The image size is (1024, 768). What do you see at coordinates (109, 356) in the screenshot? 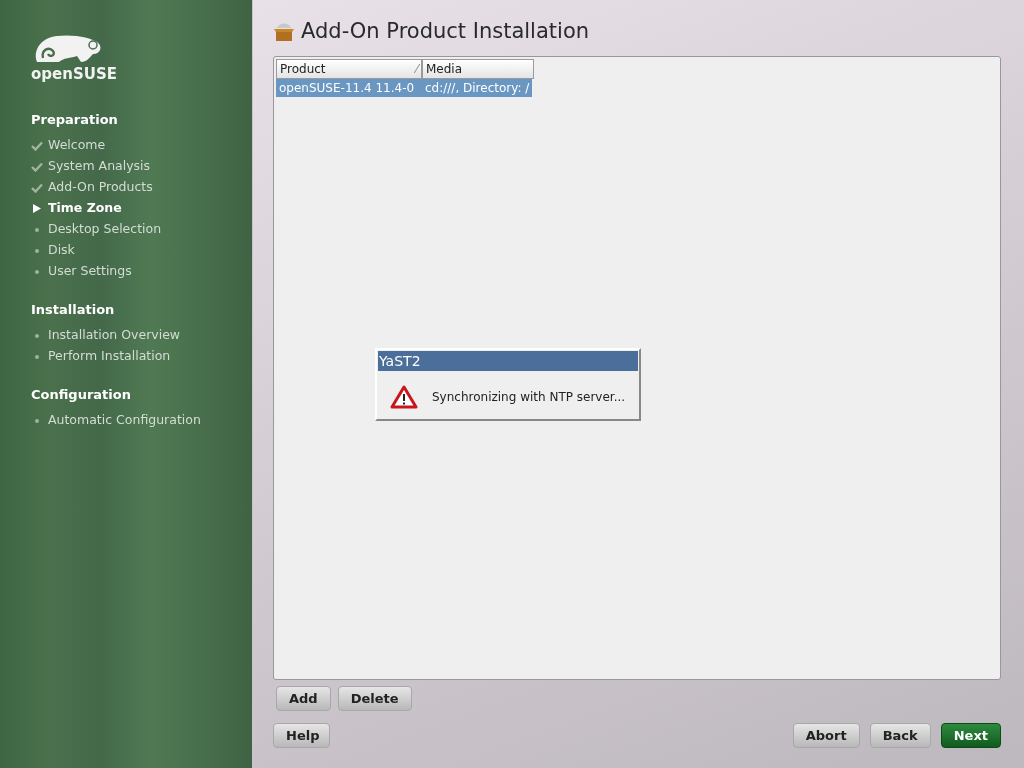
I see `step-label: Perform Installation` at bounding box center [109, 356].